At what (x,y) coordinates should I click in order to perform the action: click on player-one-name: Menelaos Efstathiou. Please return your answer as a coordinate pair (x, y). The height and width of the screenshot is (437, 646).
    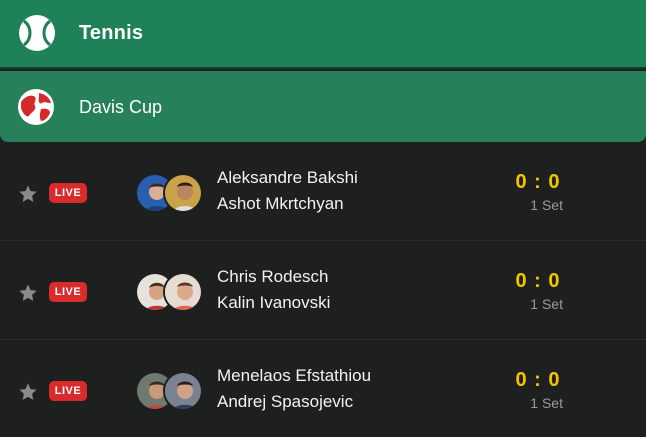
    Looking at the image, I should click on (294, 375).